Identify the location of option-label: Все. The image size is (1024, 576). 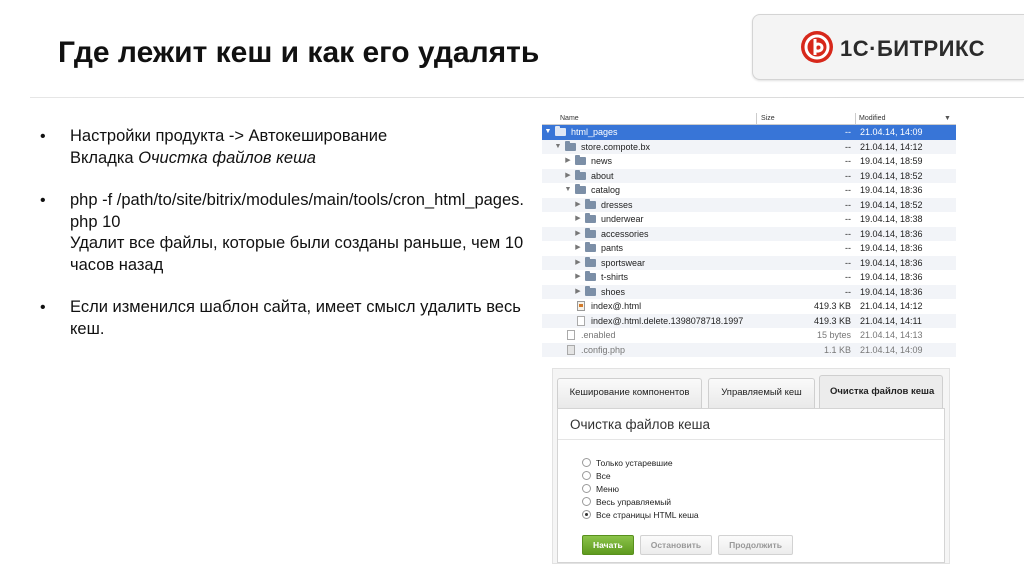
(603, 475).